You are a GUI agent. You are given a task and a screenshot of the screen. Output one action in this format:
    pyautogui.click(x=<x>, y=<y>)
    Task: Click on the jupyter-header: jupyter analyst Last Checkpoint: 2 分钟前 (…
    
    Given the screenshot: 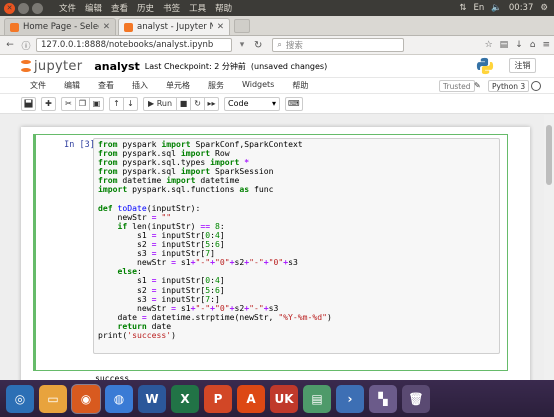 What is the action you would take?
    pyautogui.click(x=277, y=66)
    